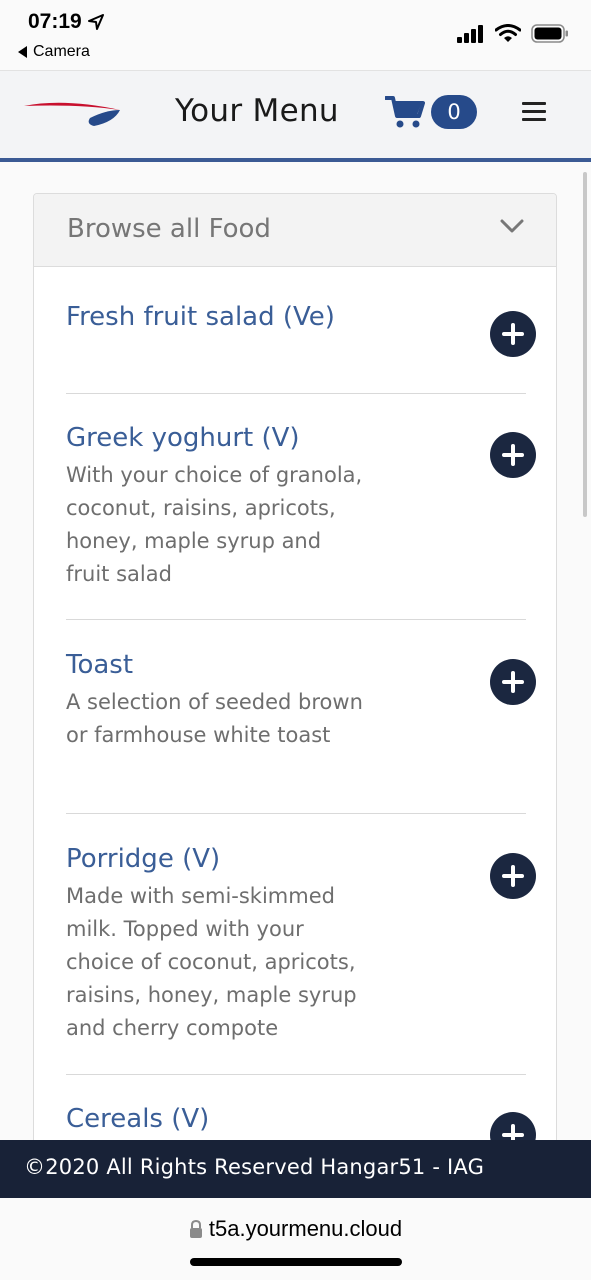  Describe the element at coordinates (169, 229) in the screenshot. I see `category-dropdown-label: Browse all Food` at that location.